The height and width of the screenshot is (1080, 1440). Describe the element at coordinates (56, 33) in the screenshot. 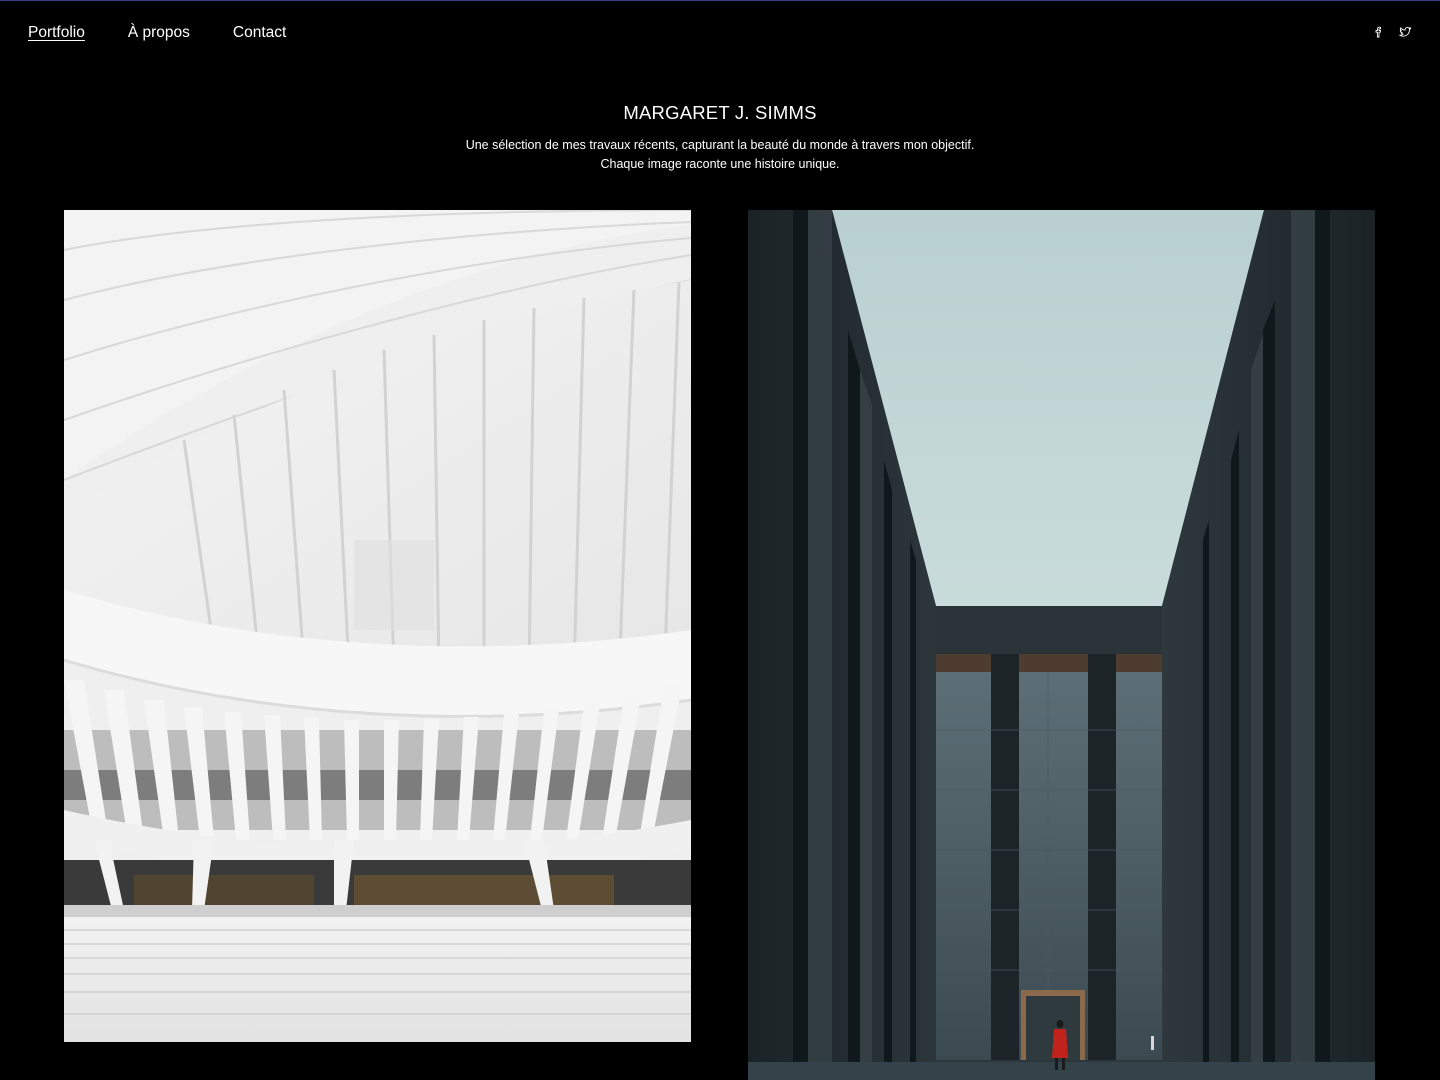

I see `nav-link-portfolio: Portfolio` at that location.